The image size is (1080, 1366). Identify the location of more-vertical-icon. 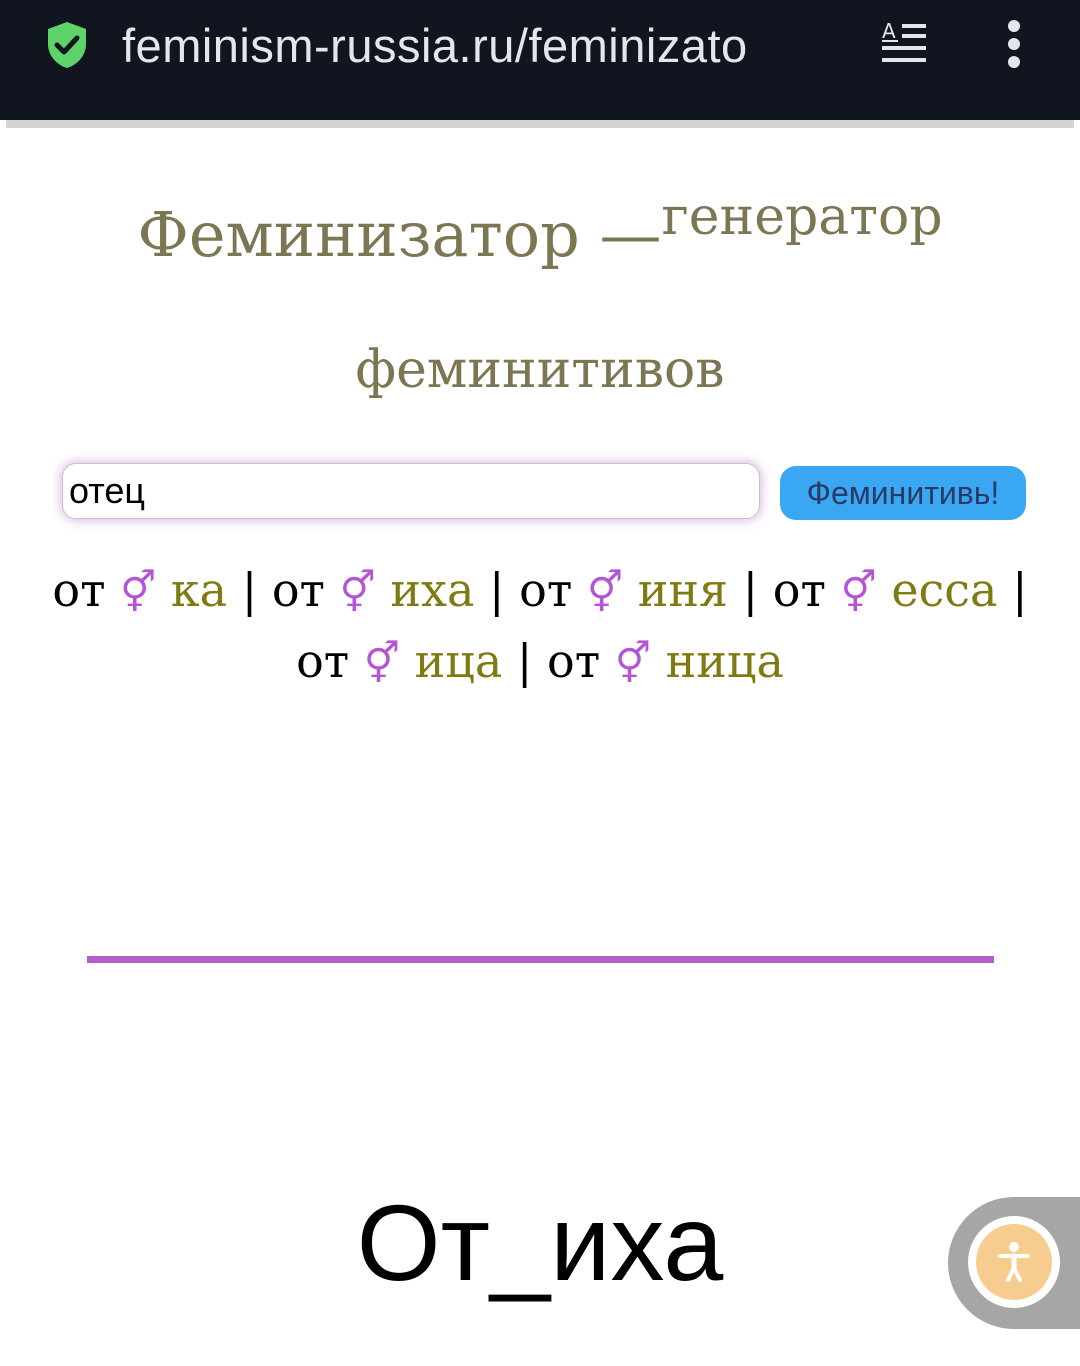
(1014, 44).